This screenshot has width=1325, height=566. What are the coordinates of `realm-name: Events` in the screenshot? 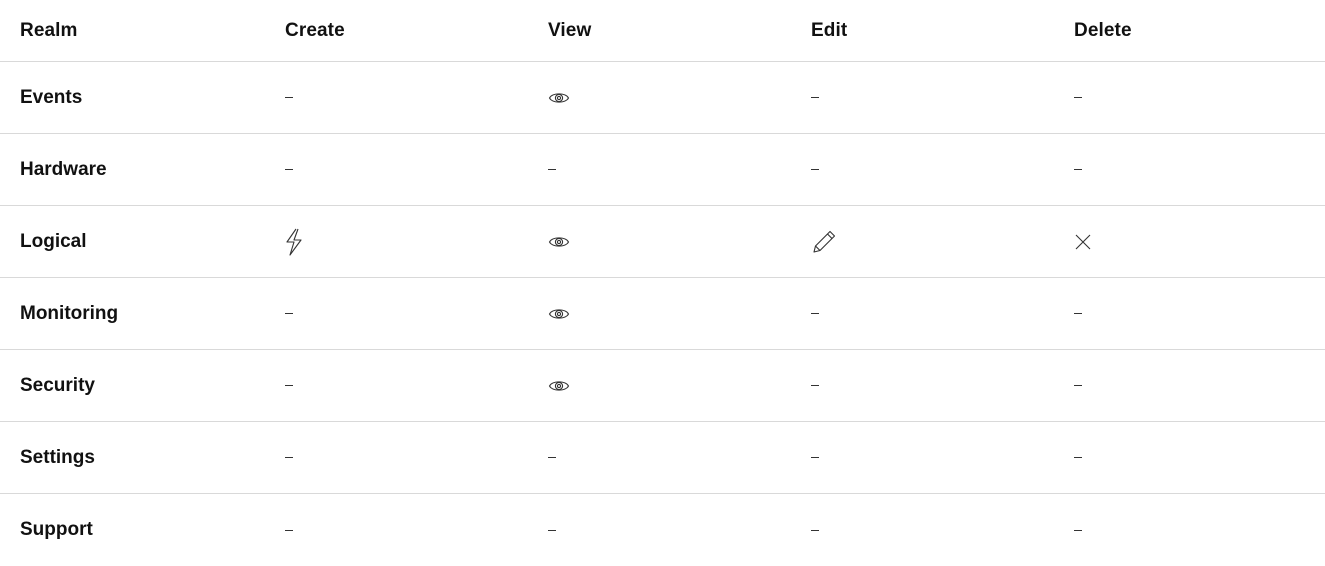 It's located at (51, 97).